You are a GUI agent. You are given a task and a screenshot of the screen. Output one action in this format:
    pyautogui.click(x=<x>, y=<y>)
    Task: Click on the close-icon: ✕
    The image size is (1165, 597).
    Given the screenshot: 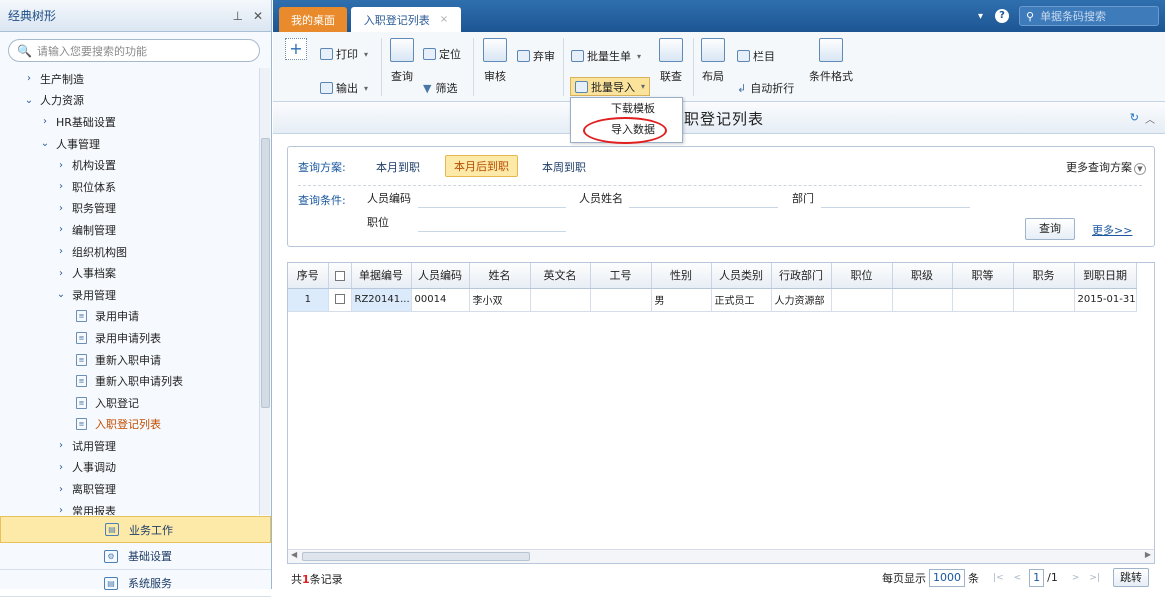 What is the action you would take?
    pyautogui.click(x=258, y=16)
    